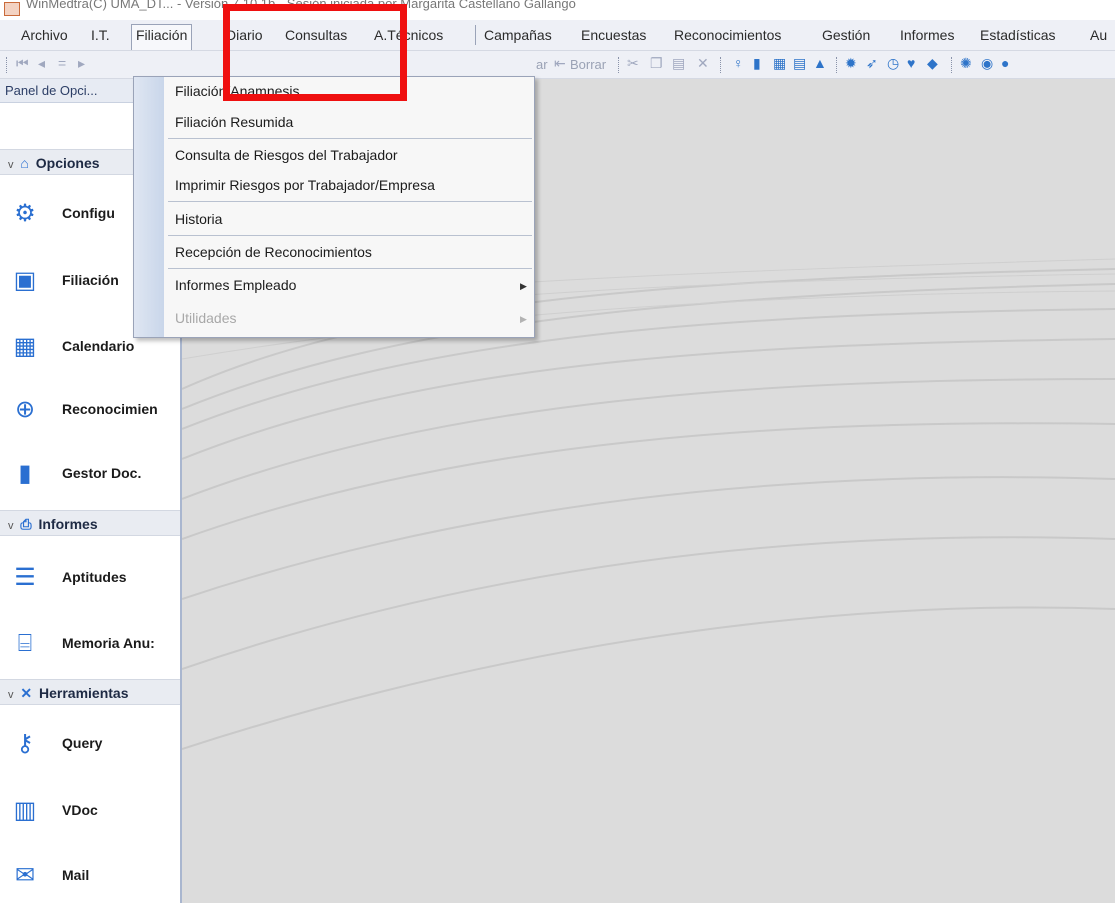  I want to click on menu-estadisticas: Estadísticas, so click(1017, 35).